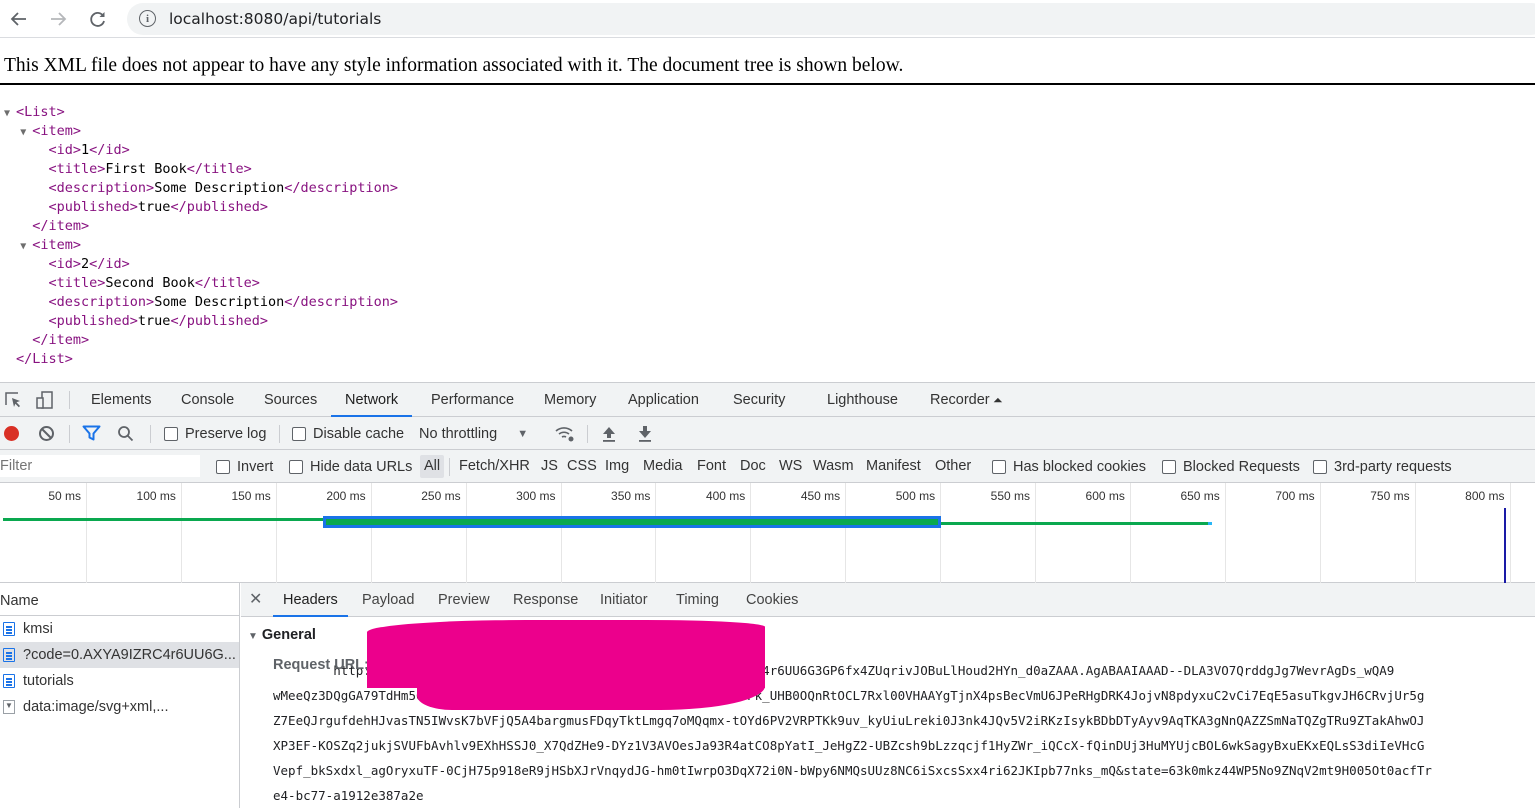 This screenshot has height=808, width=1535. I want to click on type-filter-wasm: Wasm, so click(833, 466).